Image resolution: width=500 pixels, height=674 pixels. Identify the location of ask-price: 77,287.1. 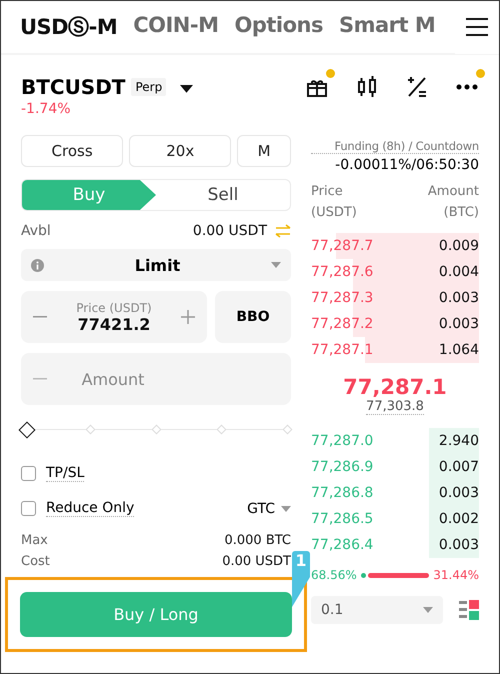
(342, 350).